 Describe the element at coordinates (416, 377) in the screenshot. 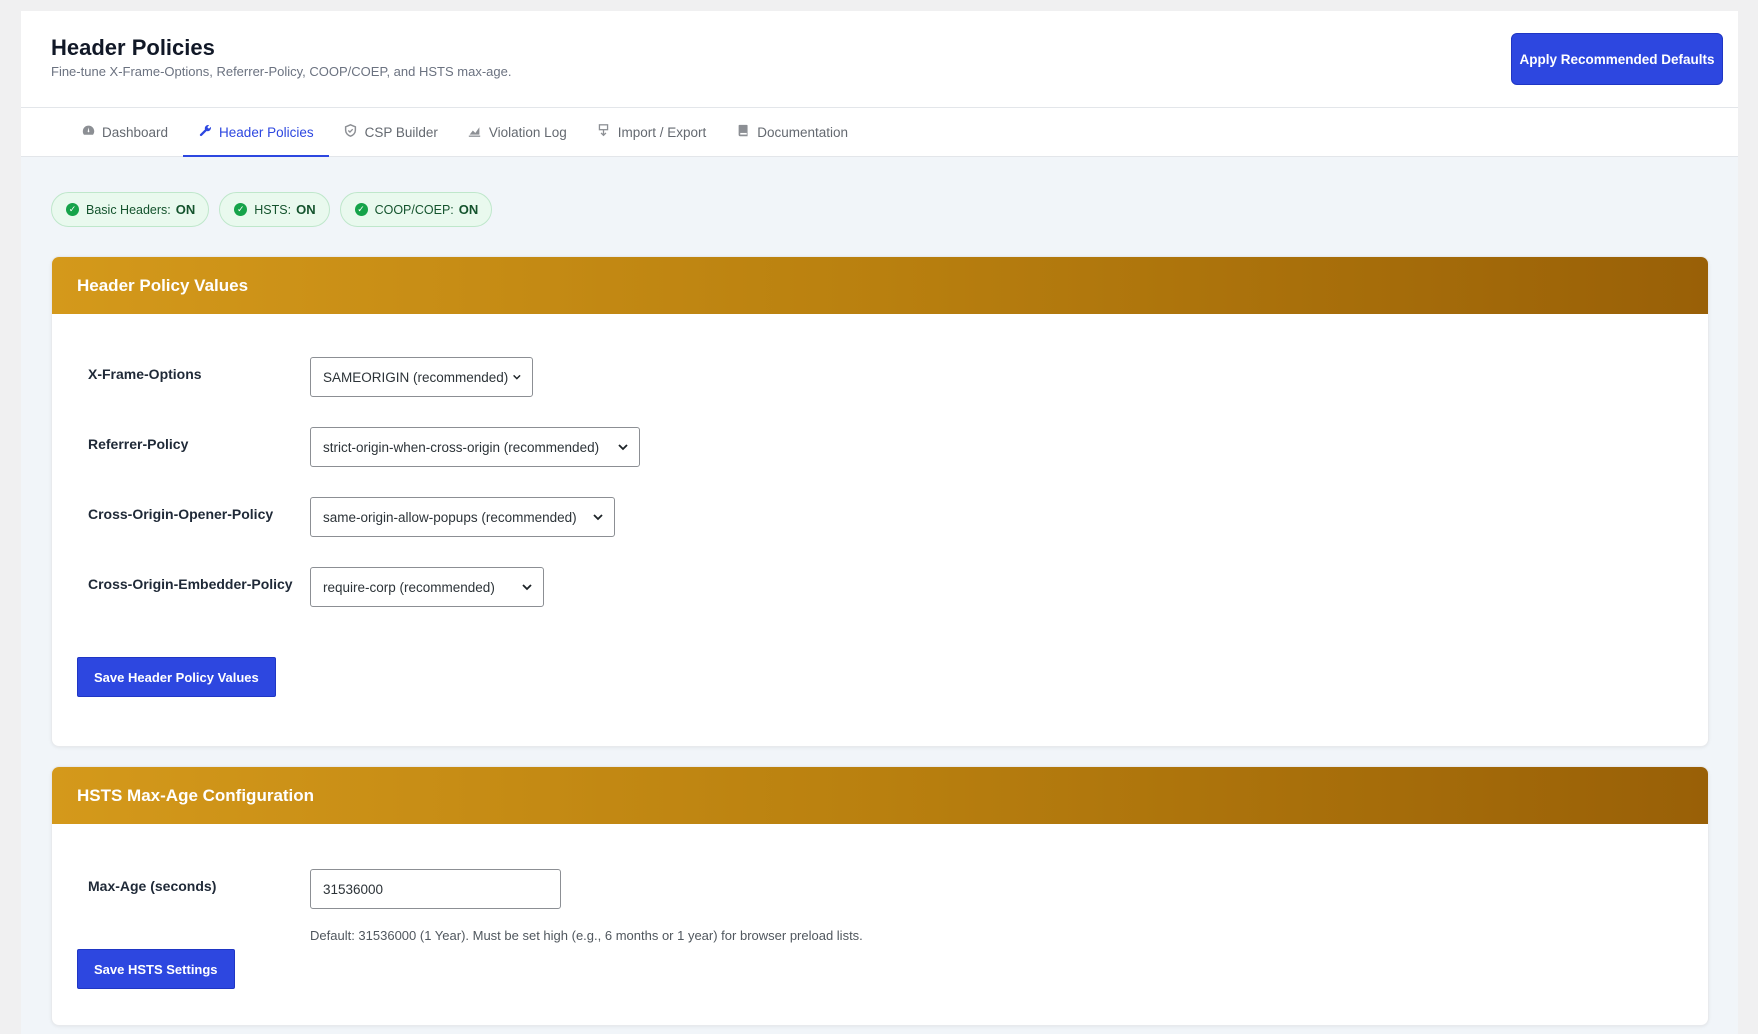

I see `select-value: SAMEORIGIN (recommended)` at that location.